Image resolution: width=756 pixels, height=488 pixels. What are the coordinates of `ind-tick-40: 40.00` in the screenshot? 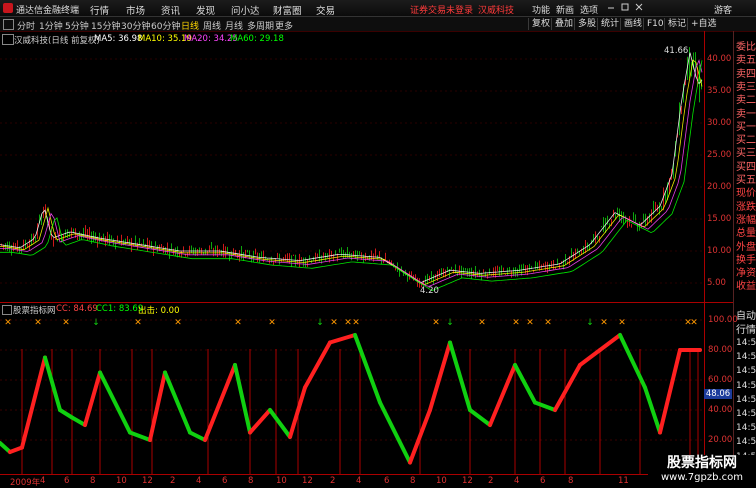 It's located at (720, 410).